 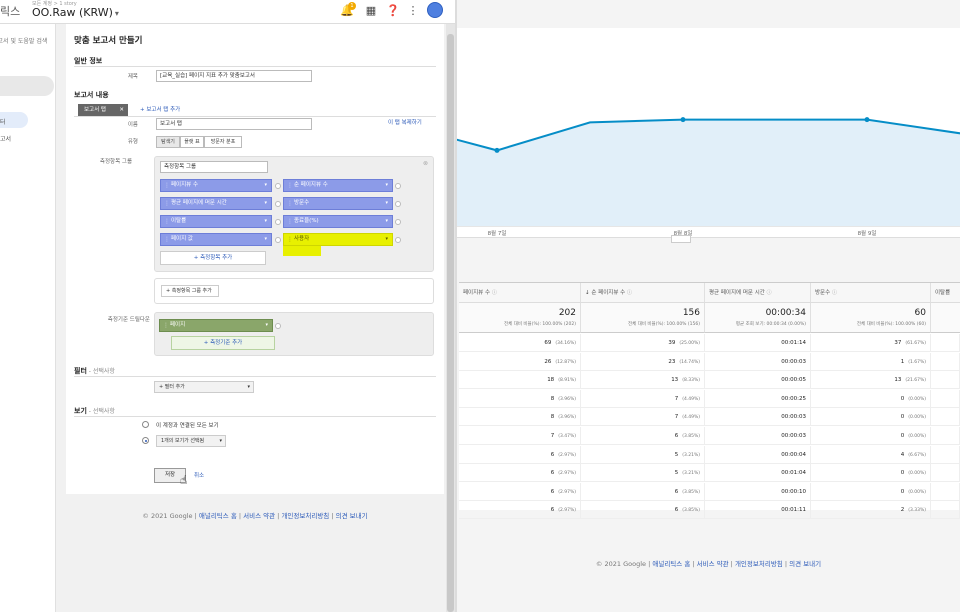 What do you see at coordinates (709, 361) in the screenshot?
I see `table-row: 26 (12.87%) 23 (14.74%) 00:00:03 1 (1.67%)` at bounding box center [709, 361].